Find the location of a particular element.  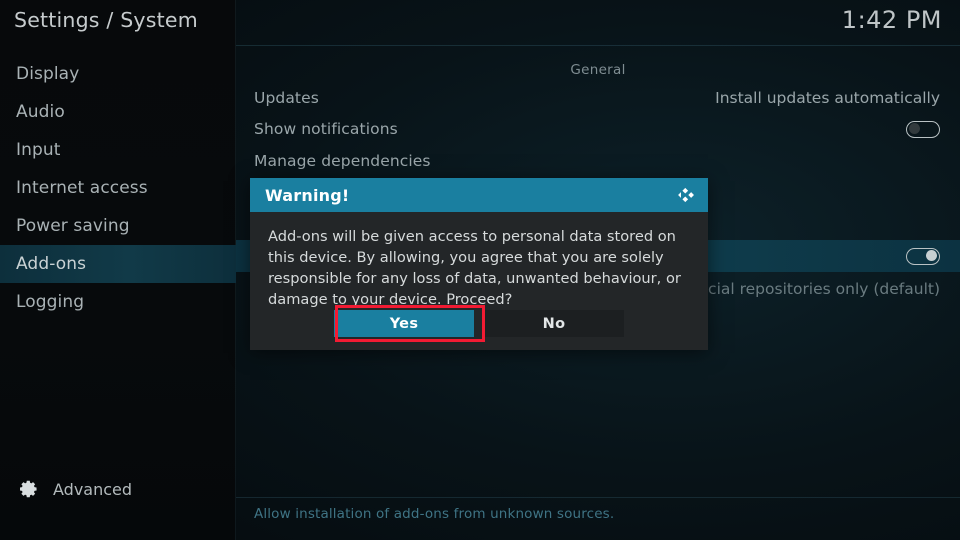

dialog-title: Warning! is located at coordinates (307, 195).